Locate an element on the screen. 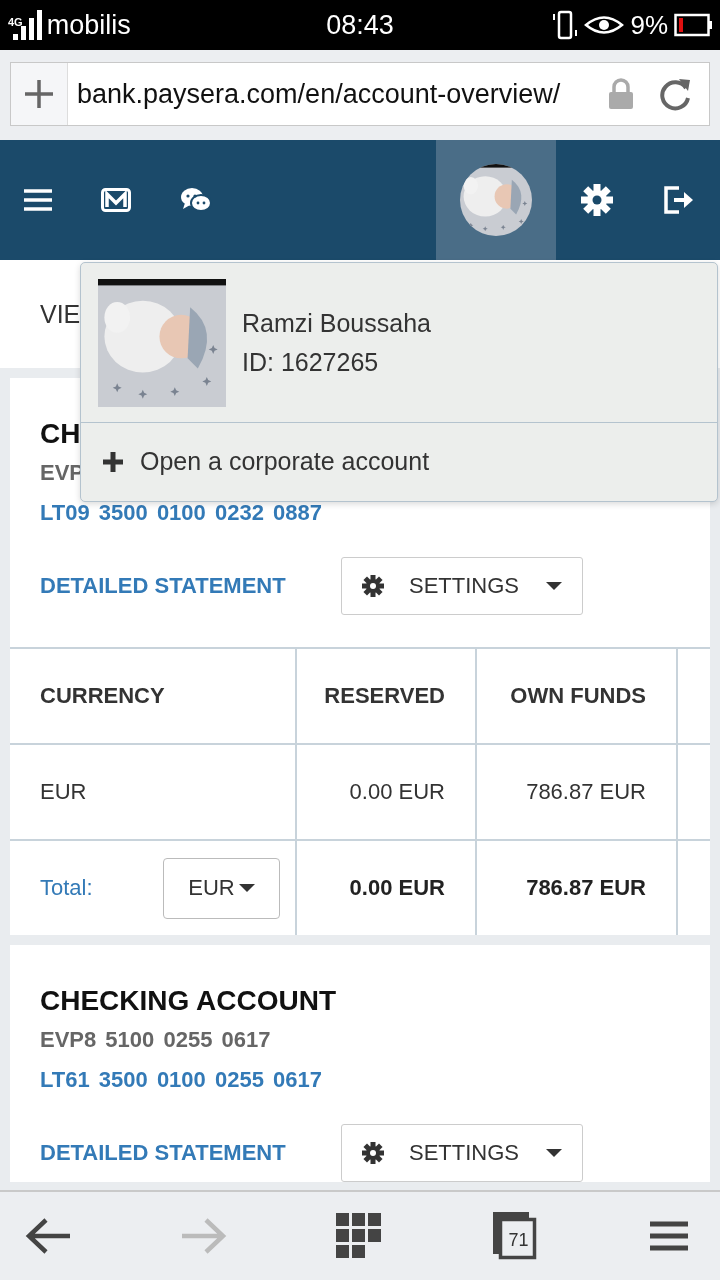 This screenshot has width=720, height=1280. account-title: CHECKING ACCOUNT is located at coordinates (188, 1001).